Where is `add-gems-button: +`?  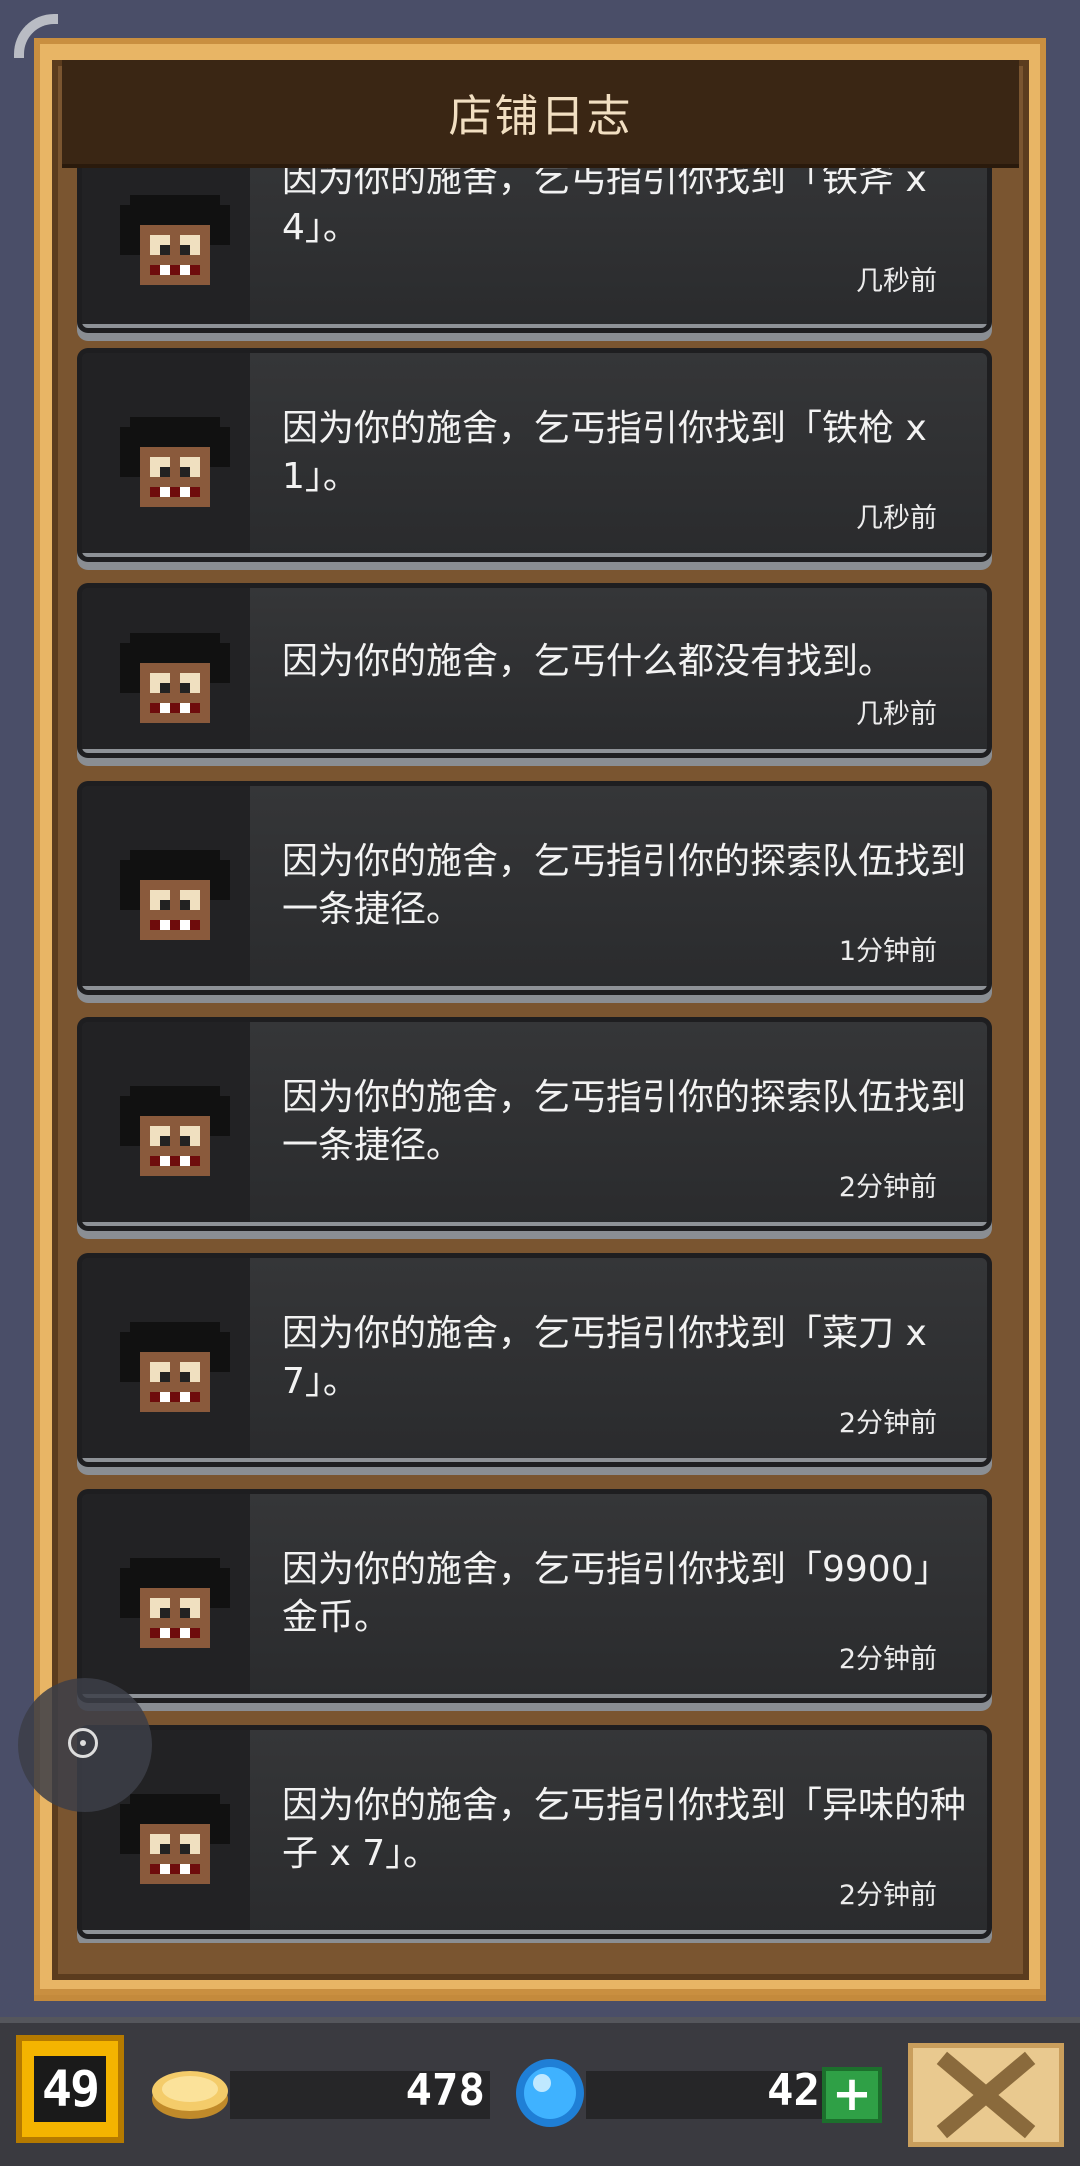
add-gems-button: + is located at coordinates (852, 2095).